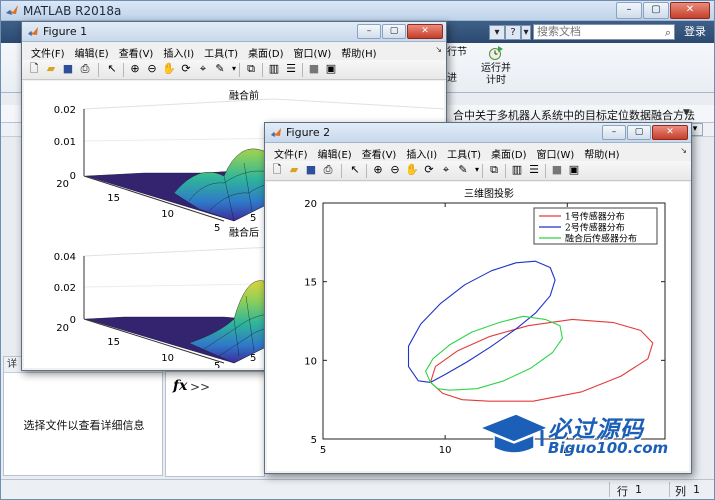 The height and width of the screenshot is (500, 715). Describe the element at coordinates (496, 80) in the screenshot. I see `run-and-time-label-line2: 计时` at that location.